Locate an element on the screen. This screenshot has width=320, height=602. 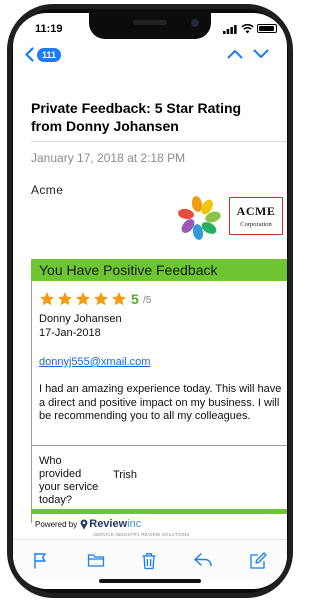
review-date: 17-Jan-2018 is located at coordinates (70, 333).